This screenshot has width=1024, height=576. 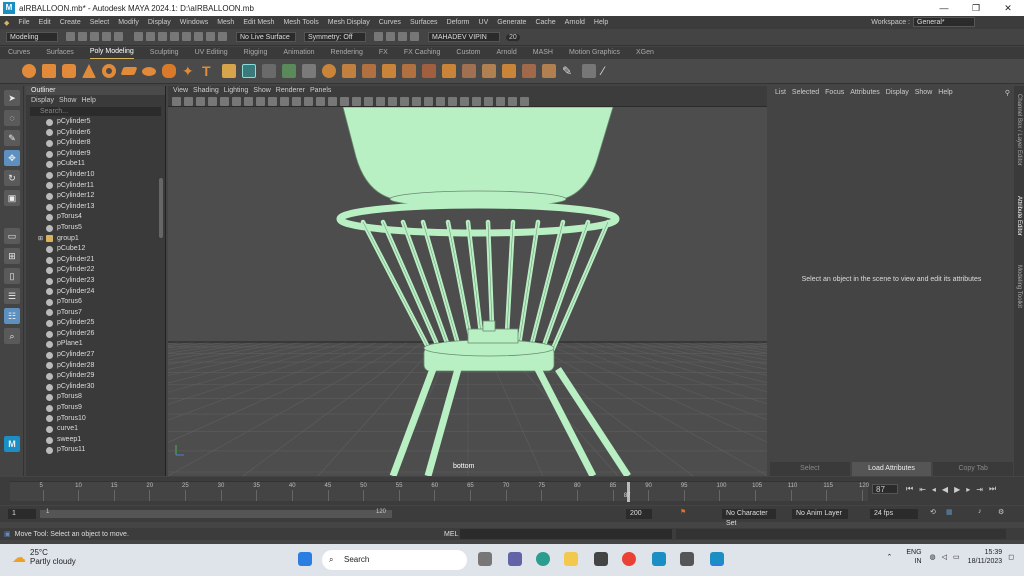 What do you see at coordinates (489, 71) in the screenshot?
I see `shelf-connect-icon` at bounding box center [489, 71].